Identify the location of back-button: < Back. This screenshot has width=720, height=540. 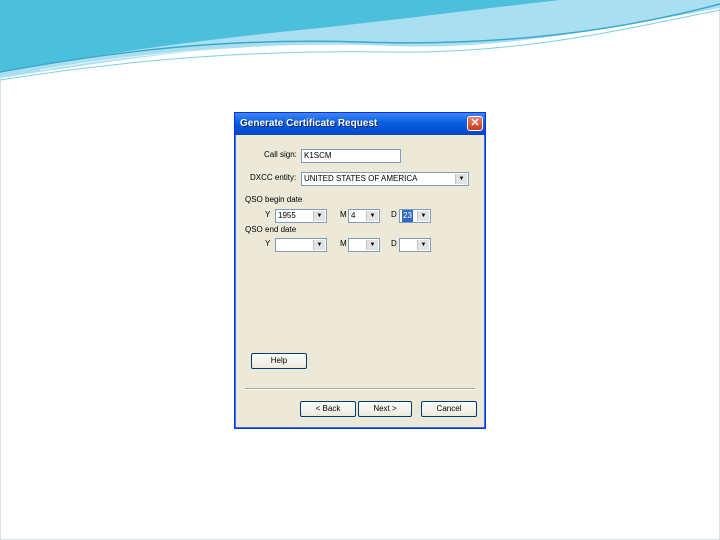
(328, 409).